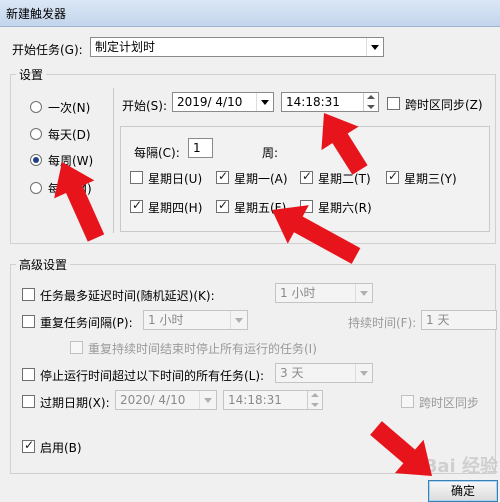 The image size is (500, 502). What do you see at coordinates (210, 102) in the screenshot?
I see `start-date-value: 2019/ 4/10` at bounding box center [210, 102].